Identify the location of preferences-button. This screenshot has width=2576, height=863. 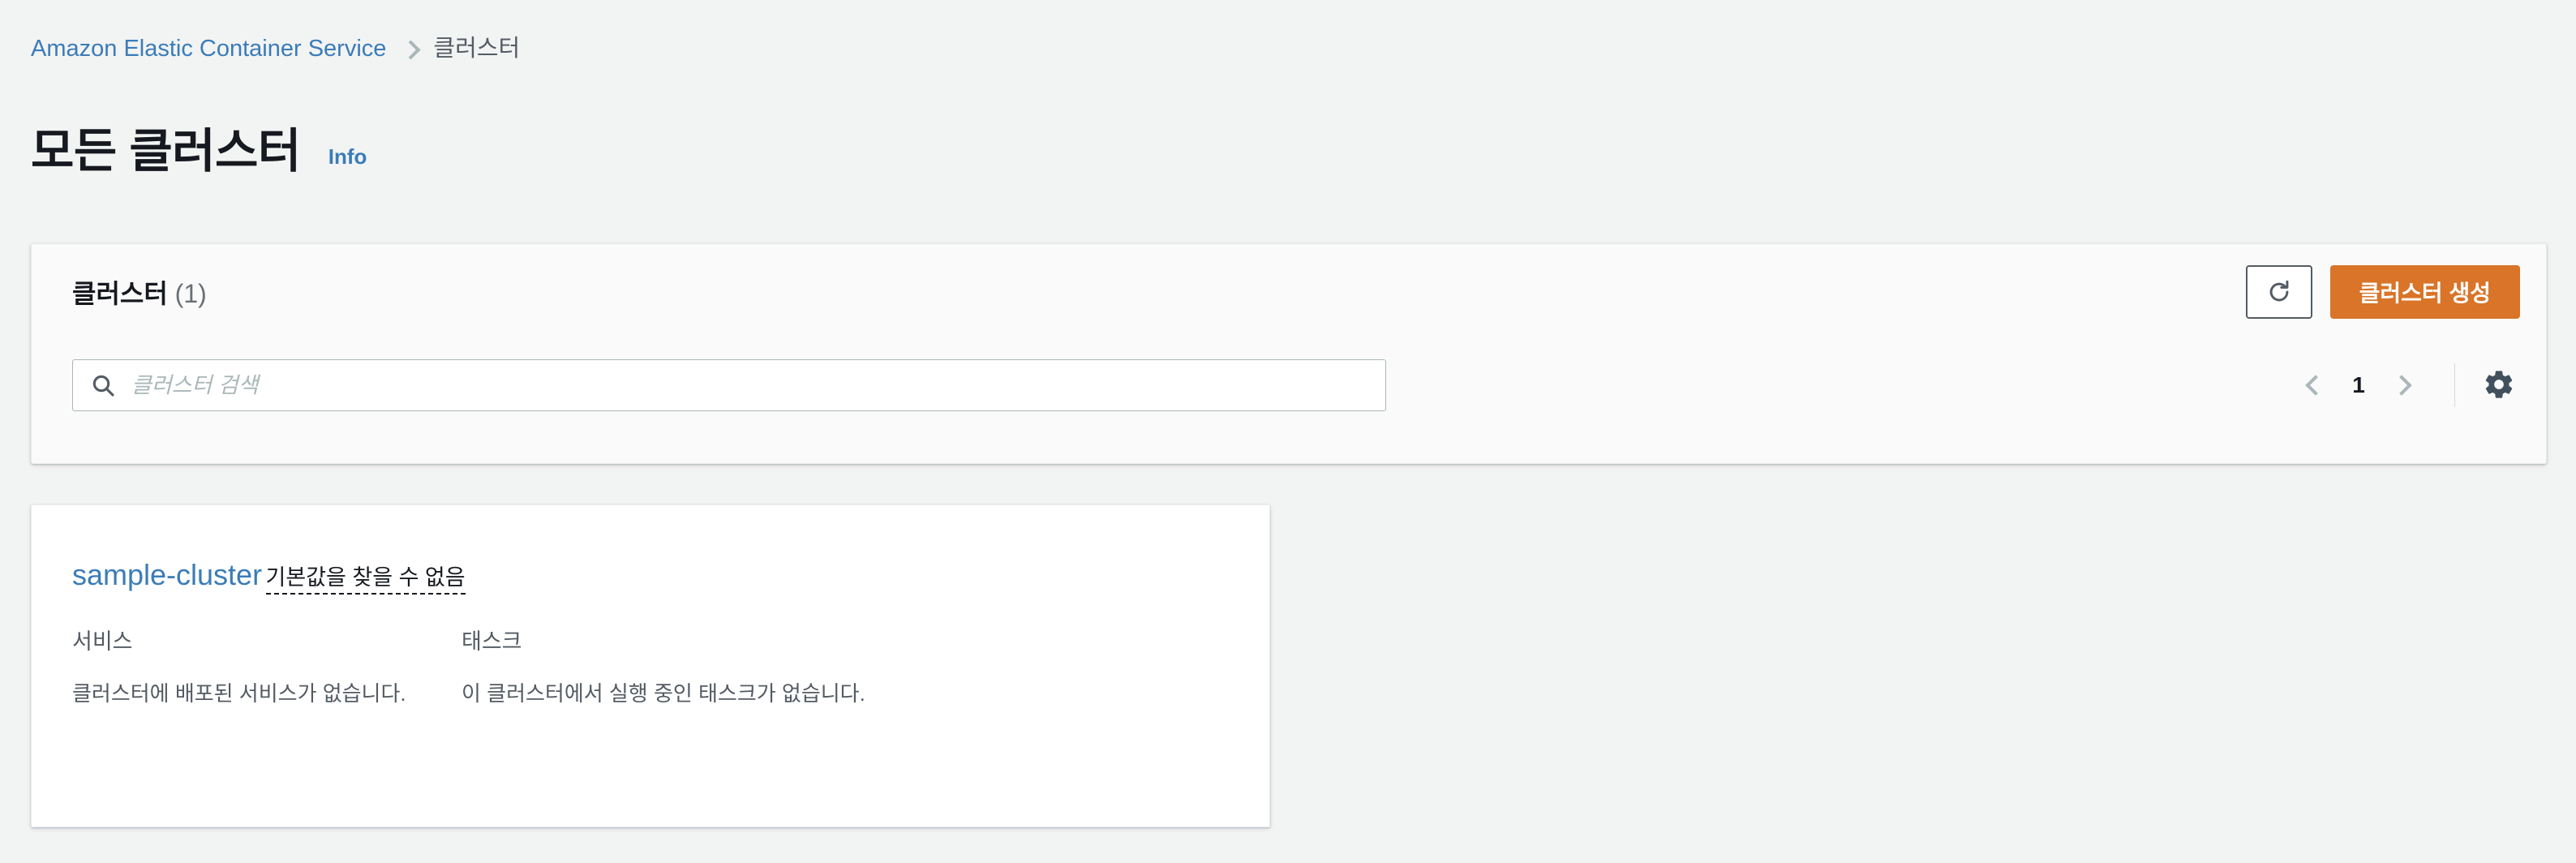
(2499, 385).